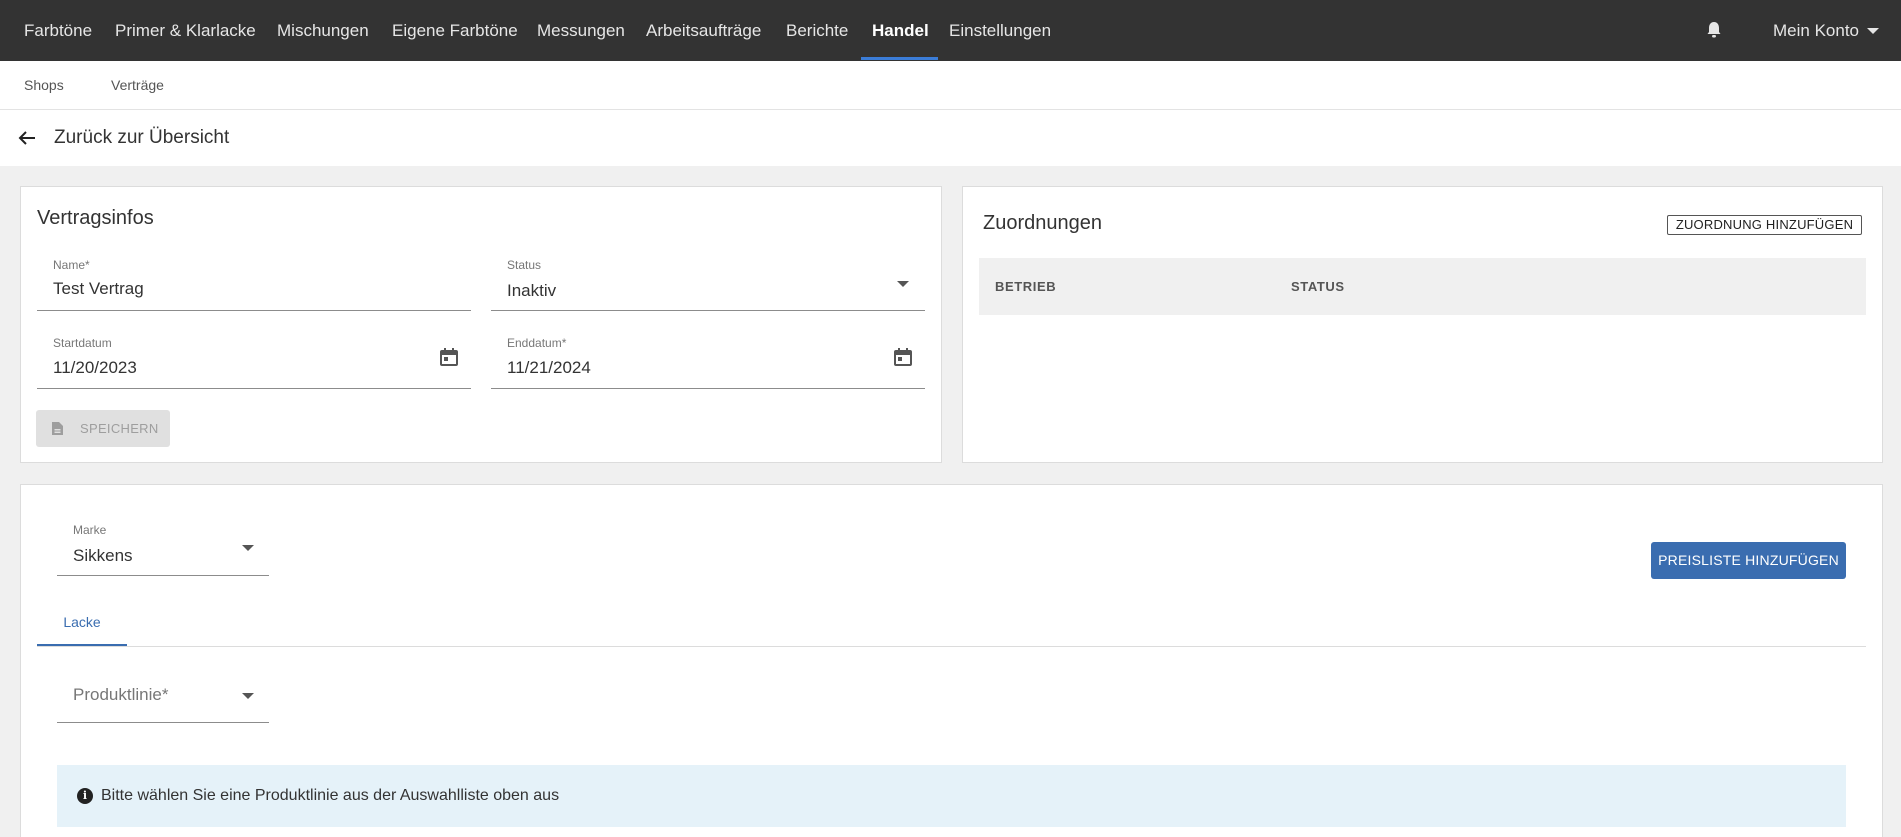 The width and height of the screenshot is (1901, 837). What do you see at coordinates (817, 30) in the screenshot?
I see `nav-item-berichte: Berichte` at bounding box center [817, 30].